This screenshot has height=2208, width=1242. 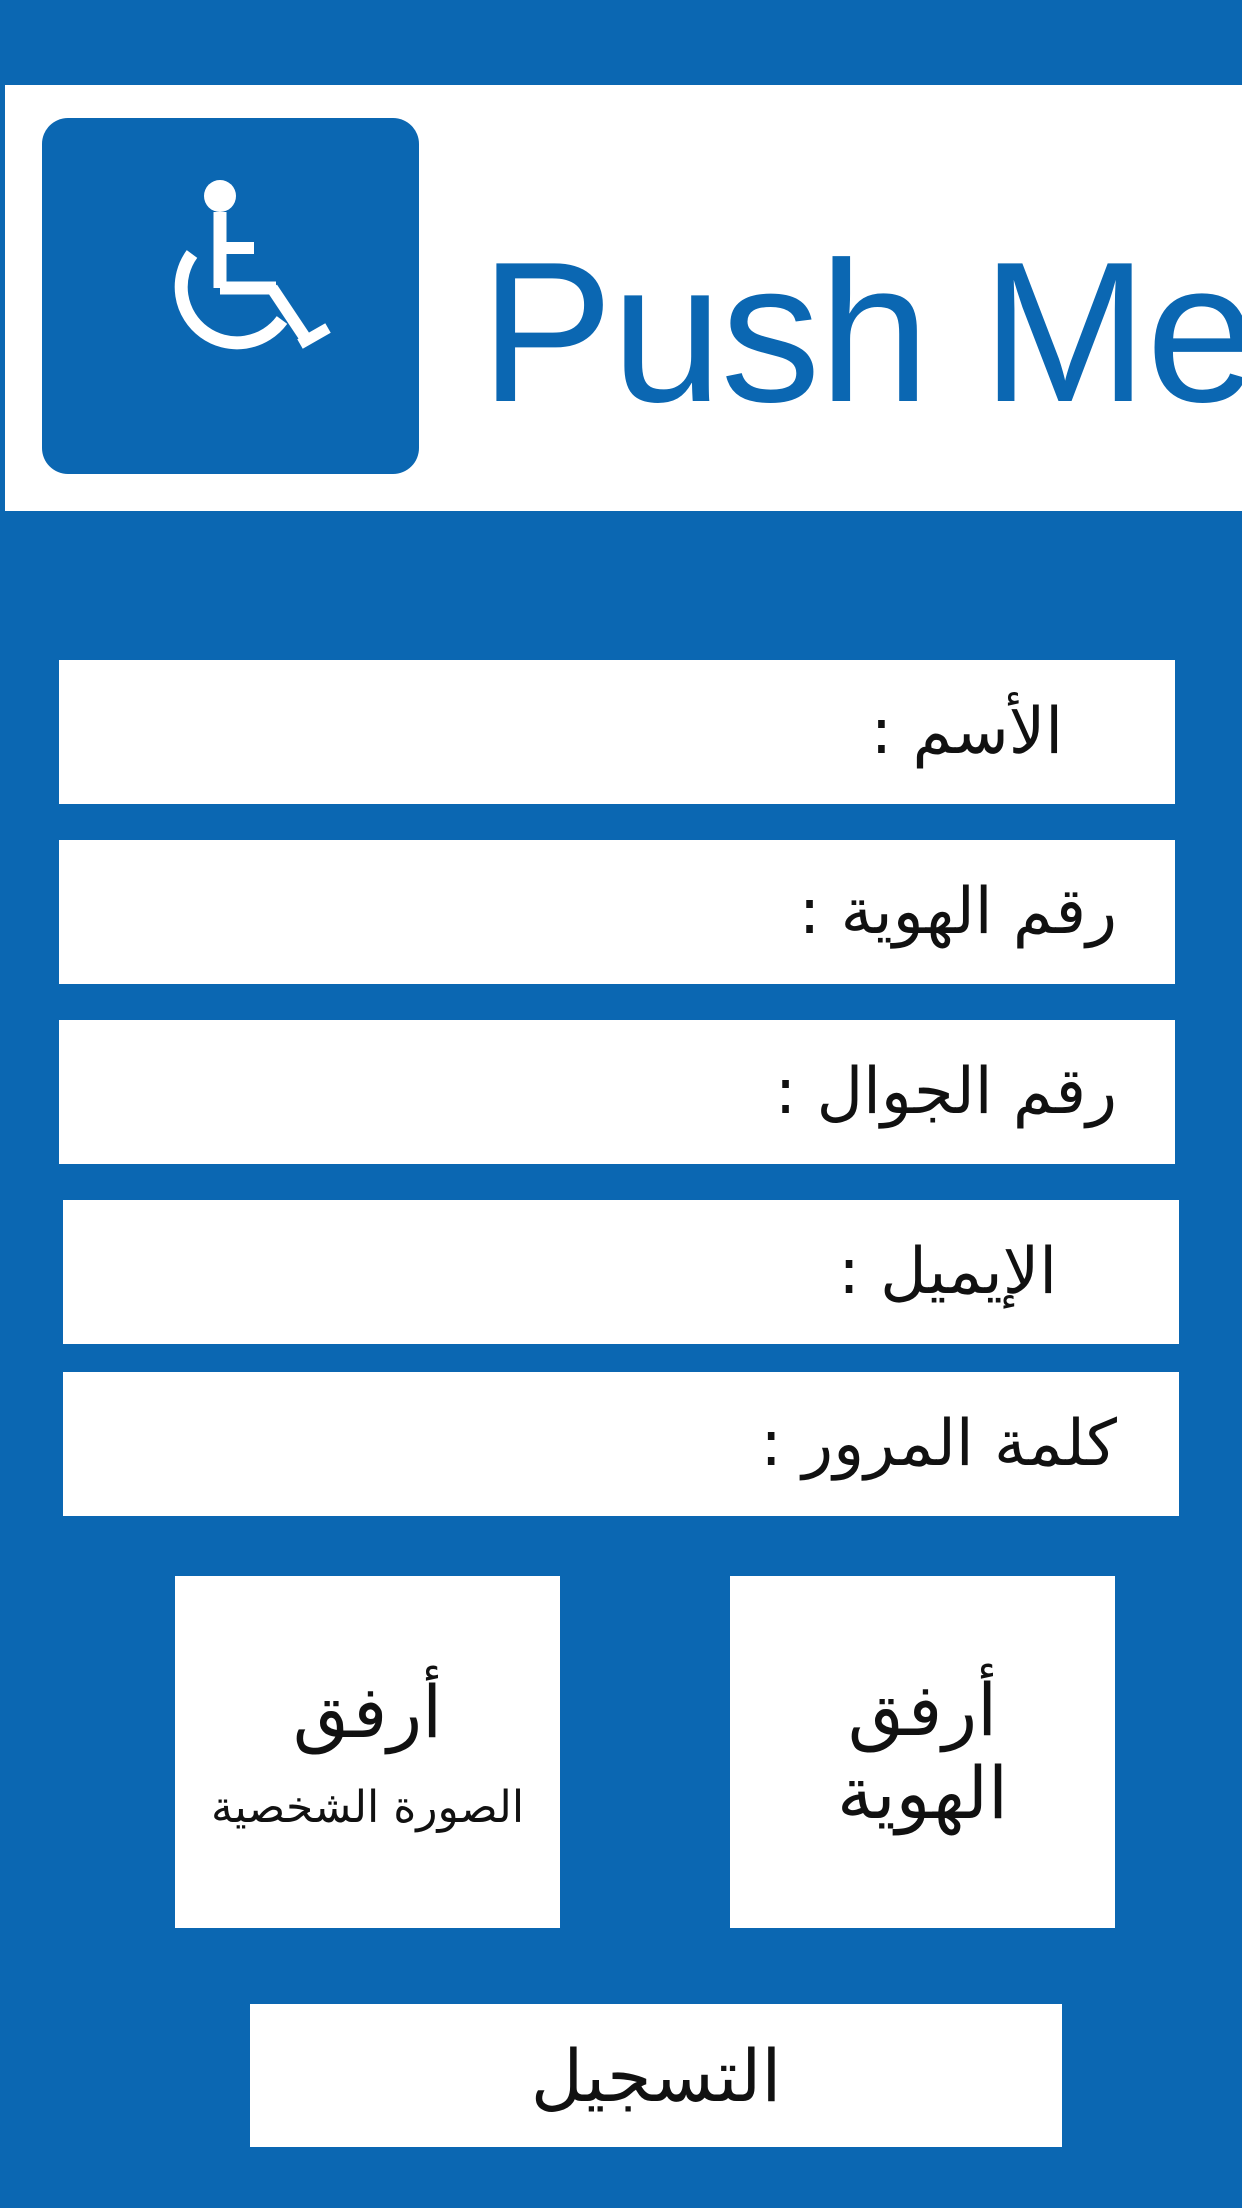 I want to click on attach-photo-button: أرفق الصورة الشخصية, so click(x=367, y=1752).